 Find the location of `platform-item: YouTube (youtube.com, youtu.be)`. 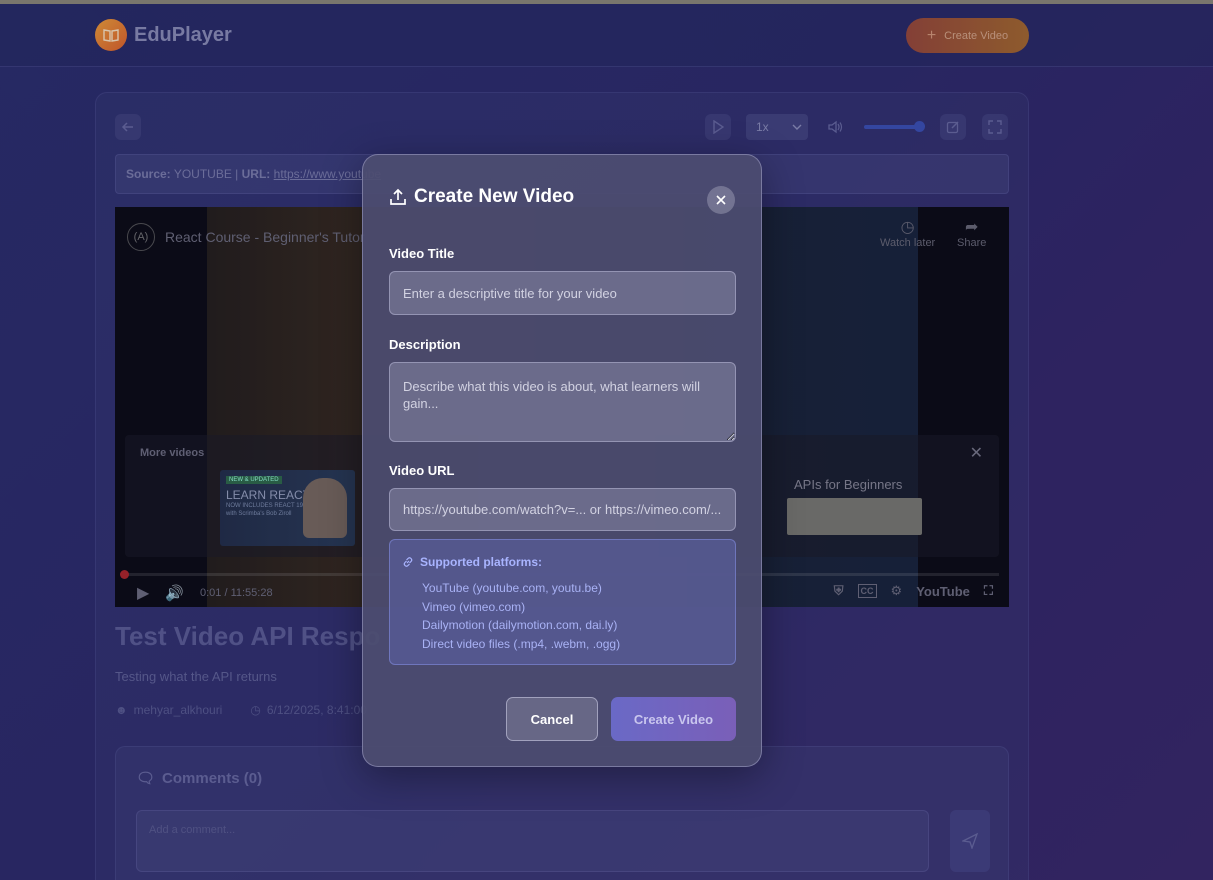

platform-item: YouTube (youtube.com, youtu.be) is located at coordinates (512, 588).